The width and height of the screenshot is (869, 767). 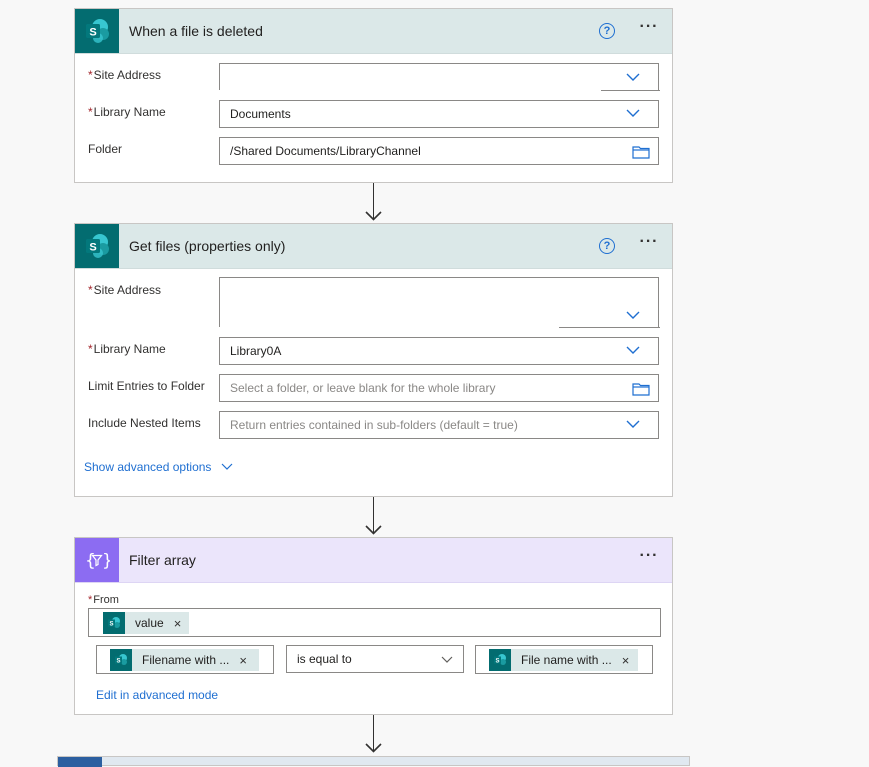 I want to click on condition-right-operand: S File name with ... ×, so click(x=564, y=659).